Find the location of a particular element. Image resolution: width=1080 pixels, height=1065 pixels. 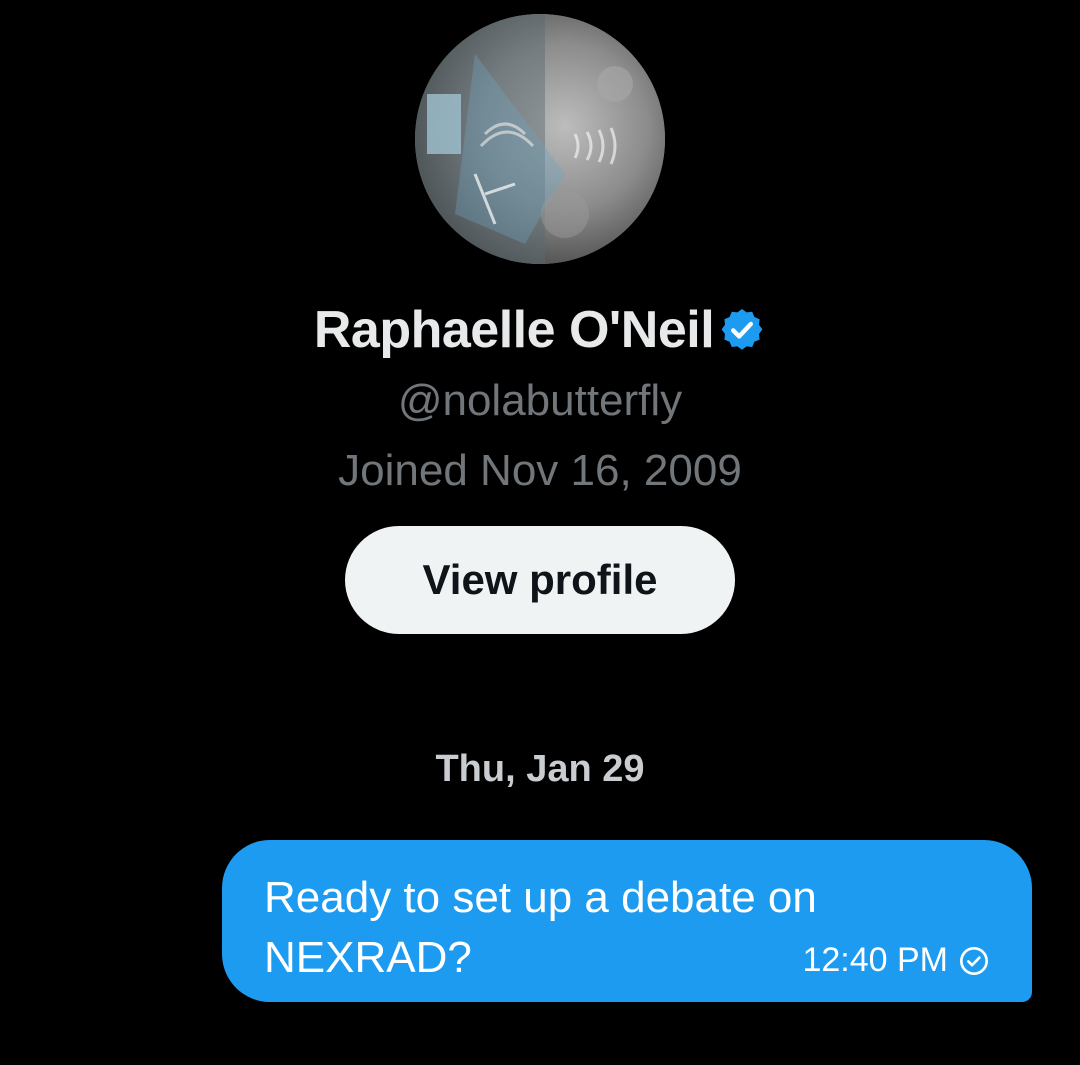

check-circle-icon is located at coordinates (974, 961).